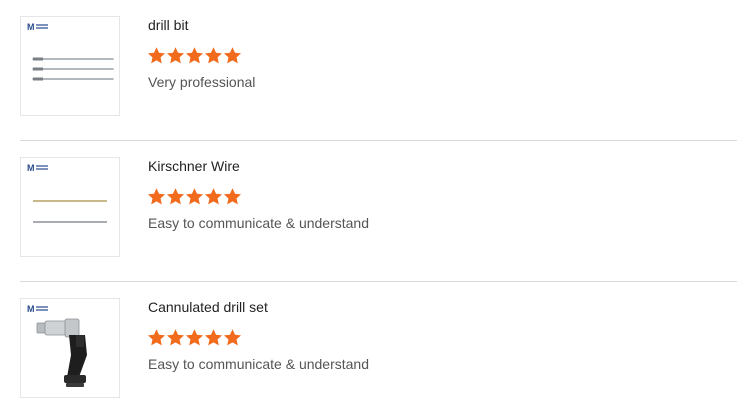 The width and height of the screenshot is (737, 419). I want to click on cannulated-drill-icon, so click(61, 352).